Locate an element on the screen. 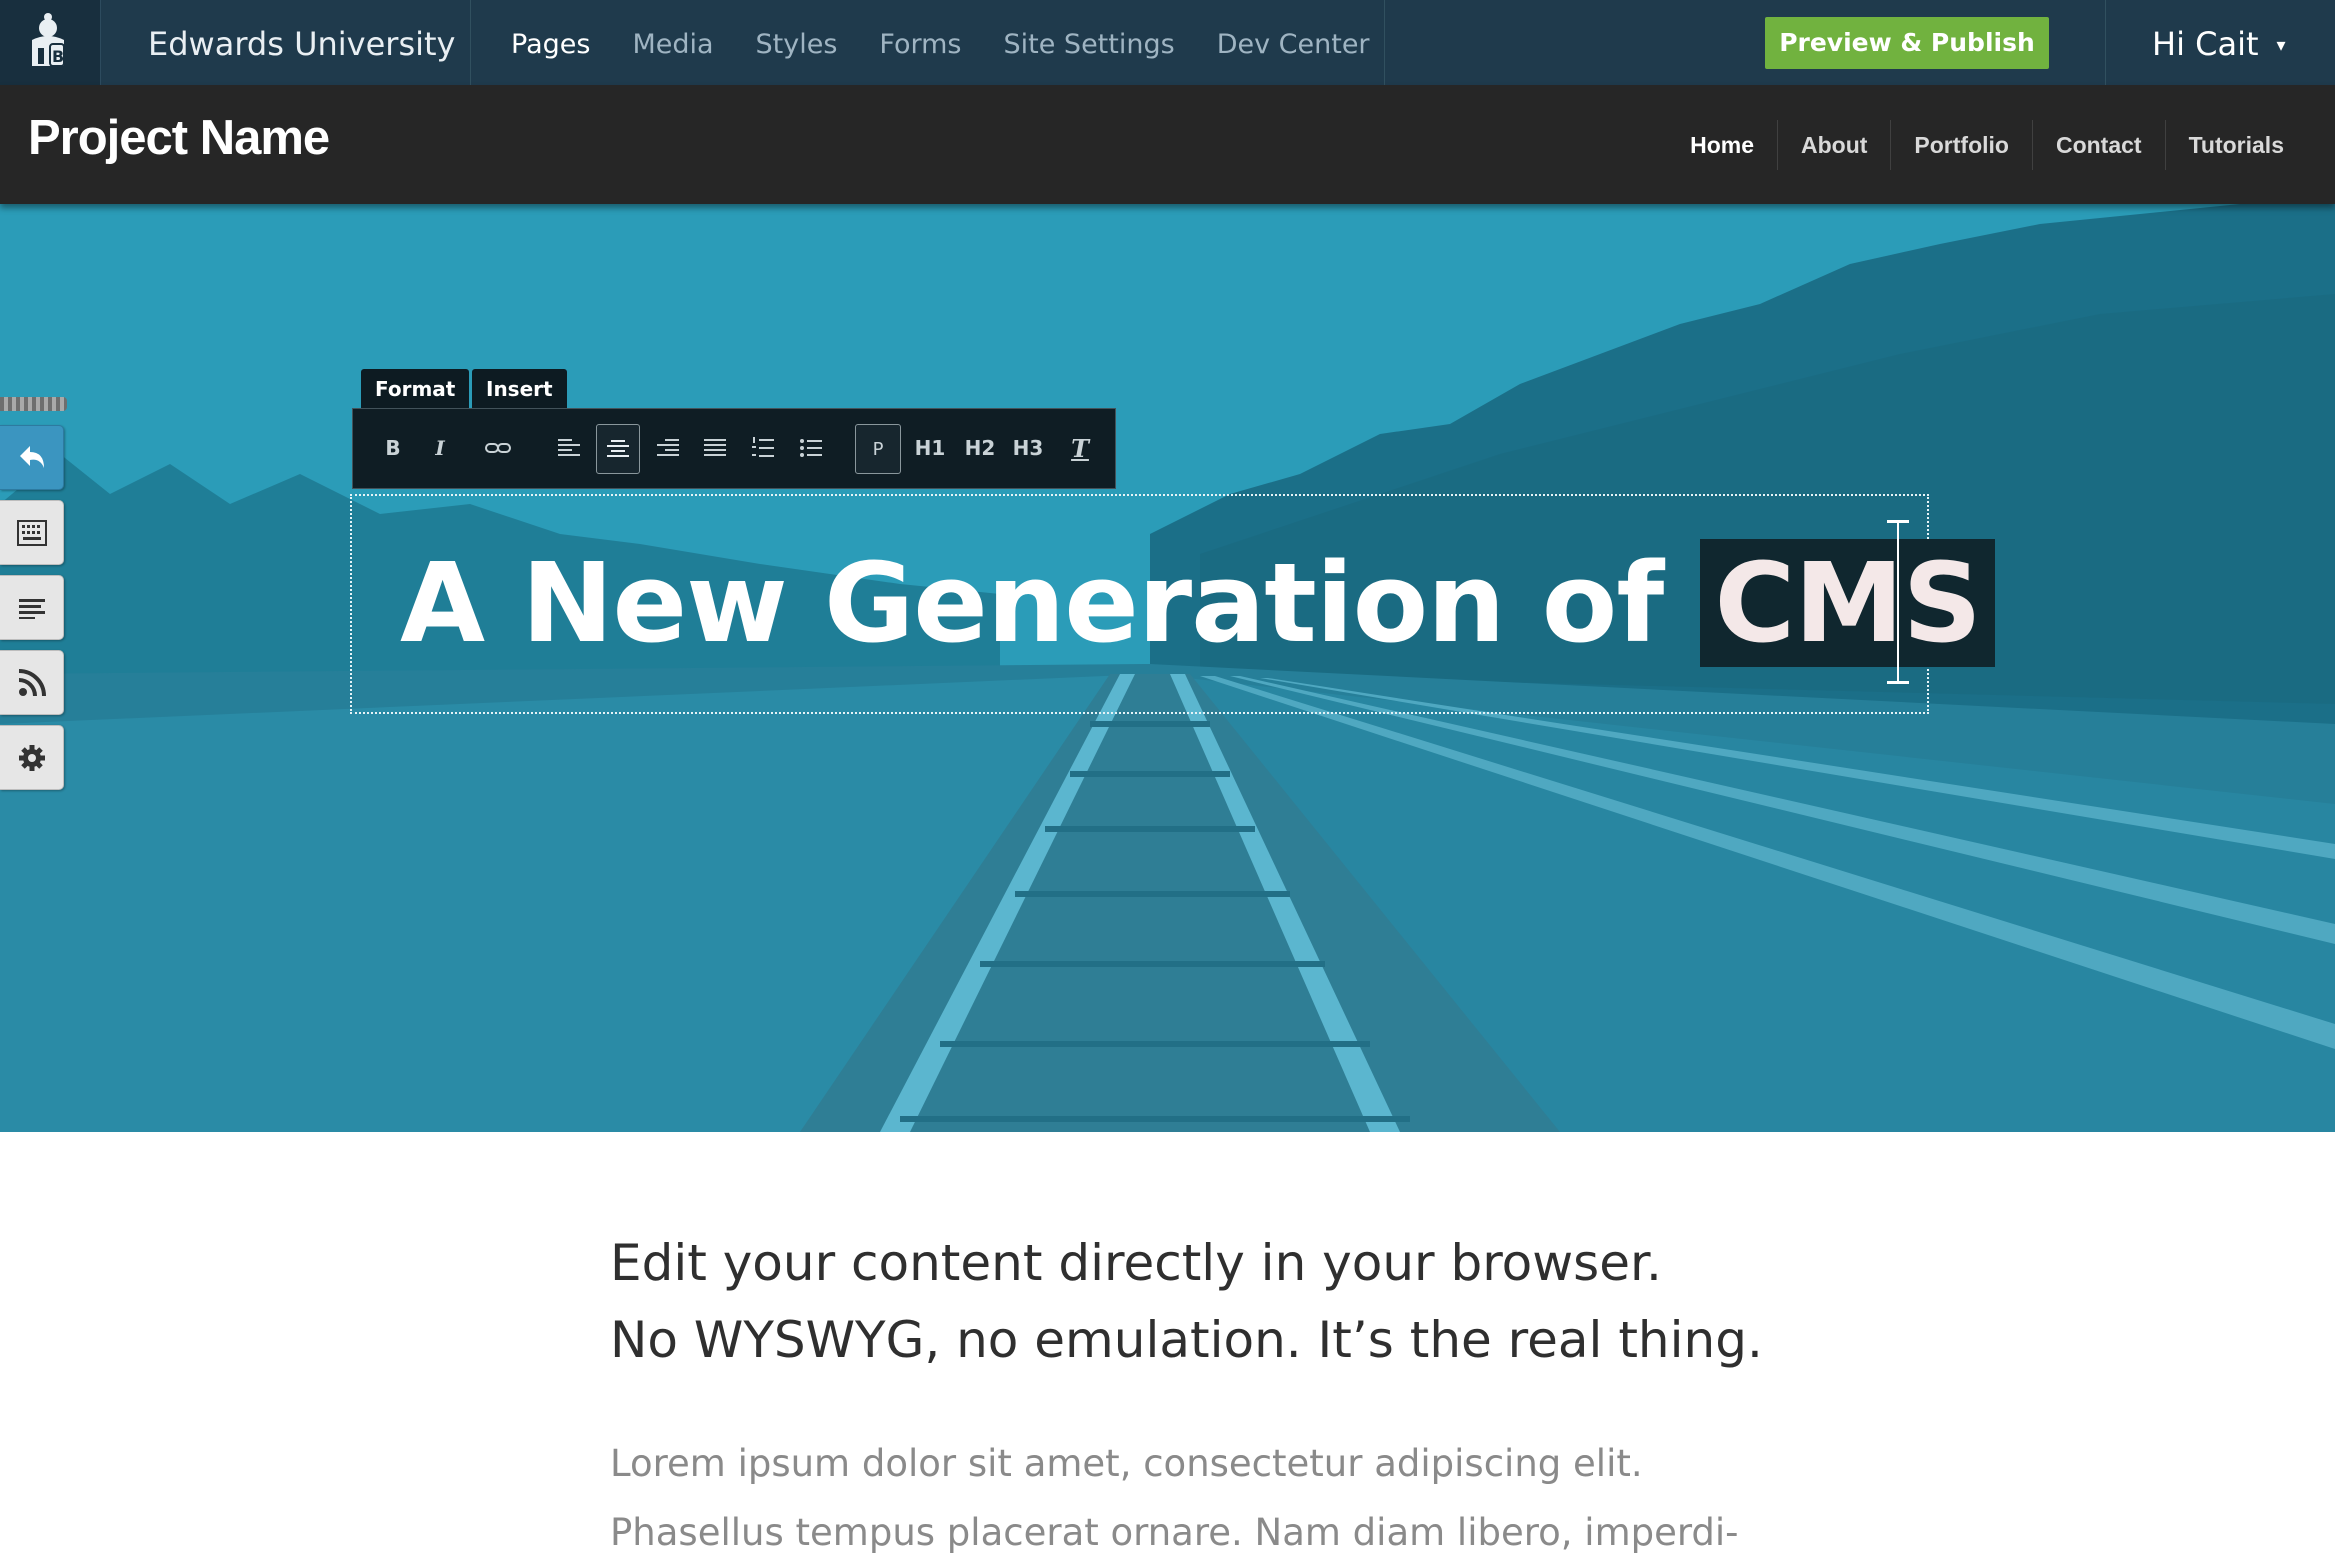  tab-insert: Insert is located at coordinates (519, 389).